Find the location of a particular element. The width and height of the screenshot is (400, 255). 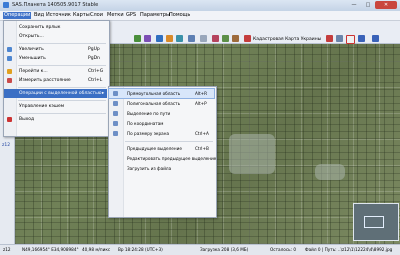

search-icon is located at coordinates (235, 38).